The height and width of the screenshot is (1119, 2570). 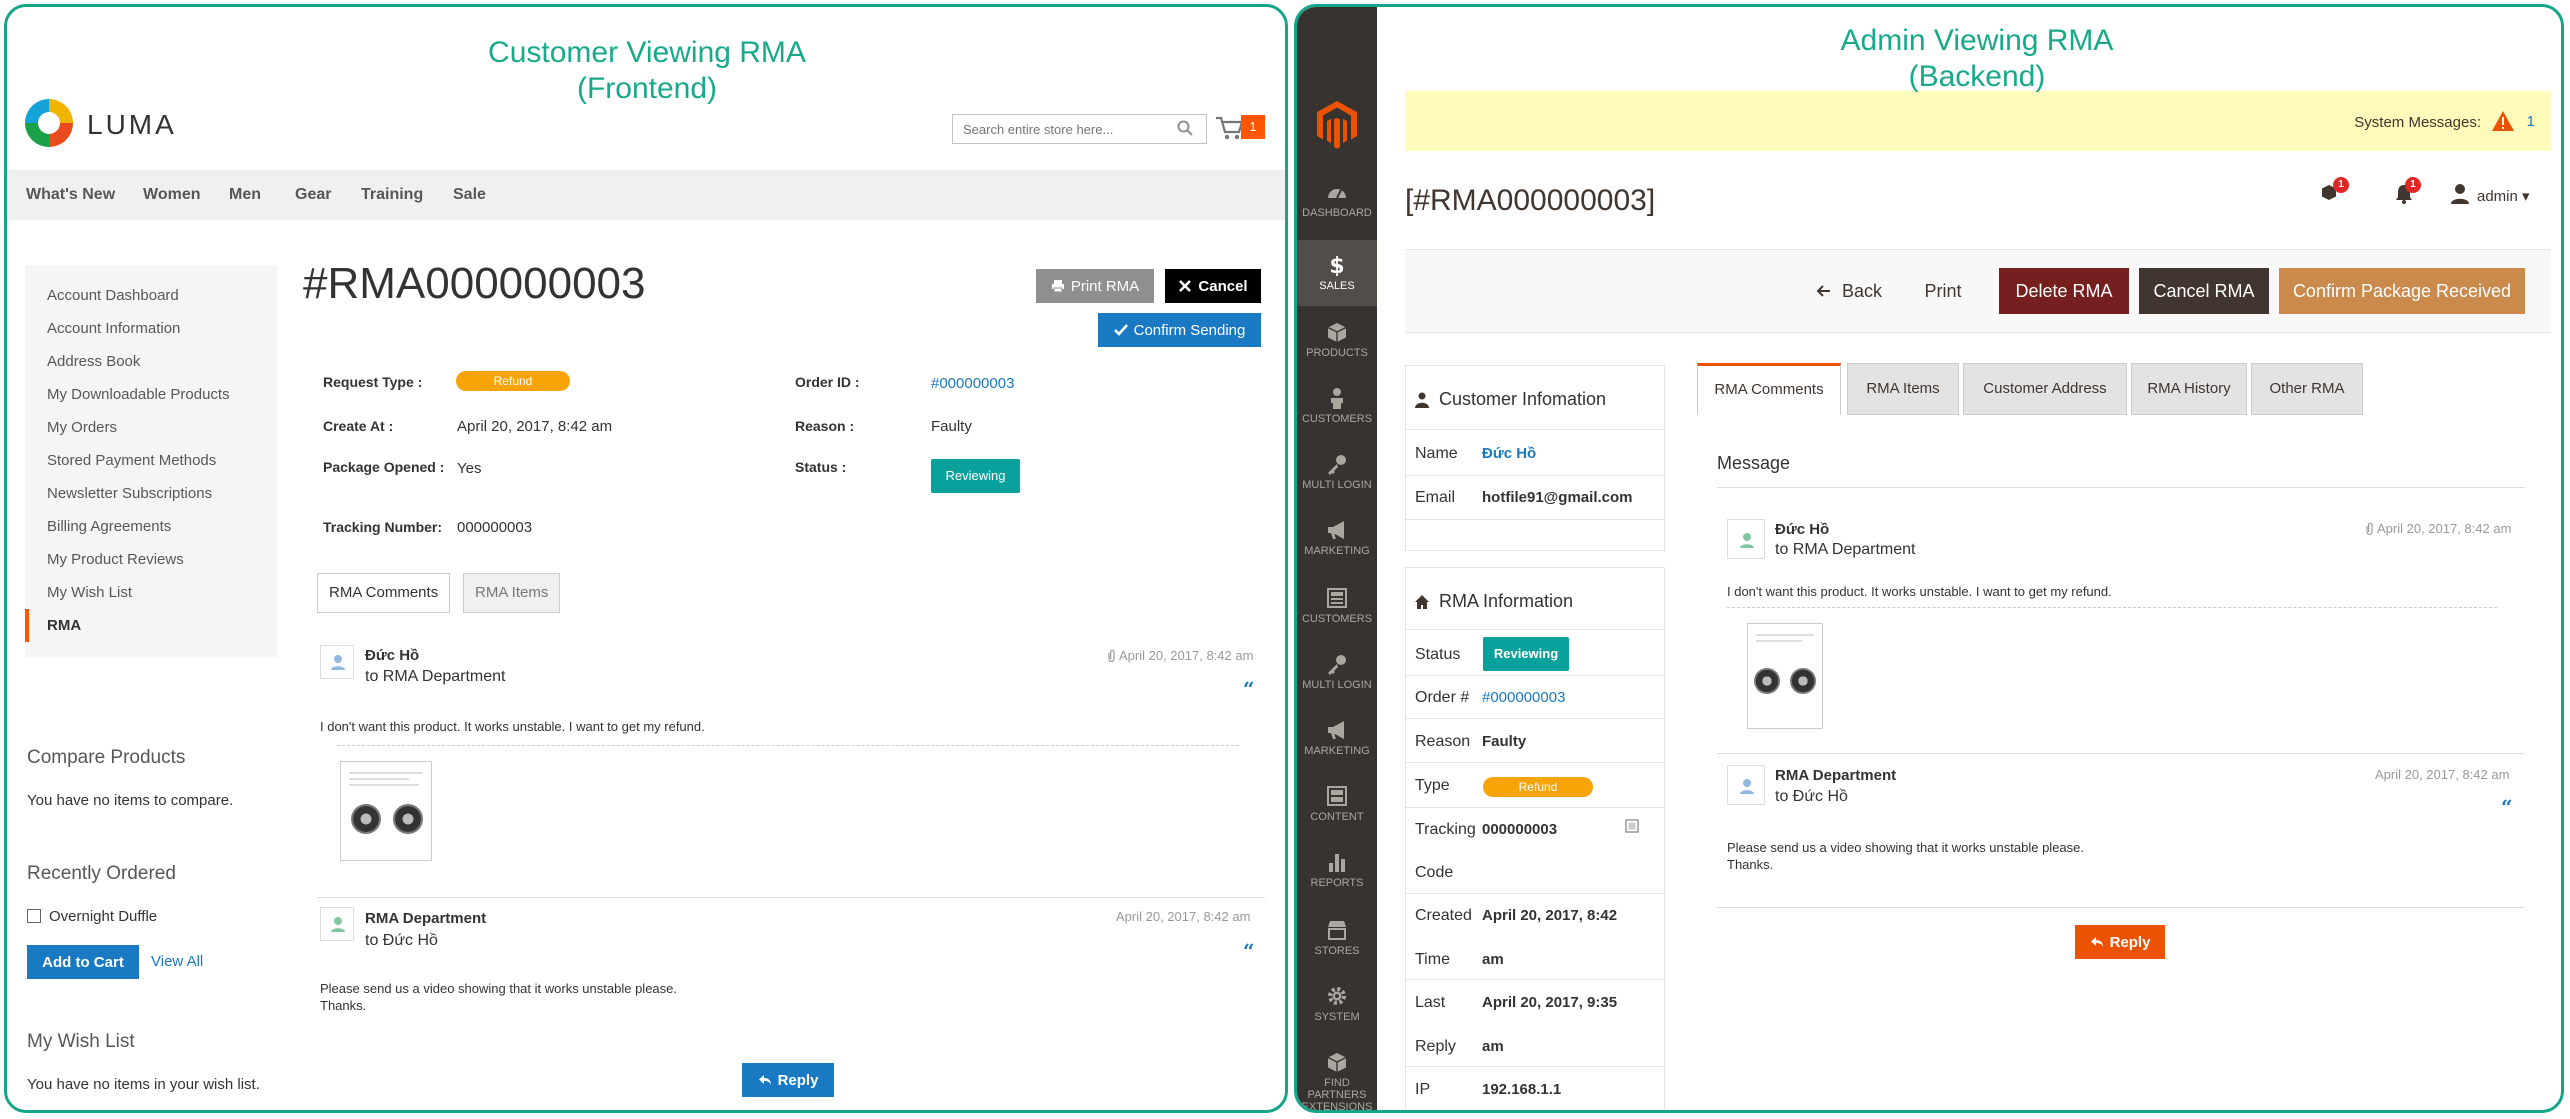 I want to click on sidebar-item-stored-payment-methods: Stored Payment Methods, so click(x=151, y=460).